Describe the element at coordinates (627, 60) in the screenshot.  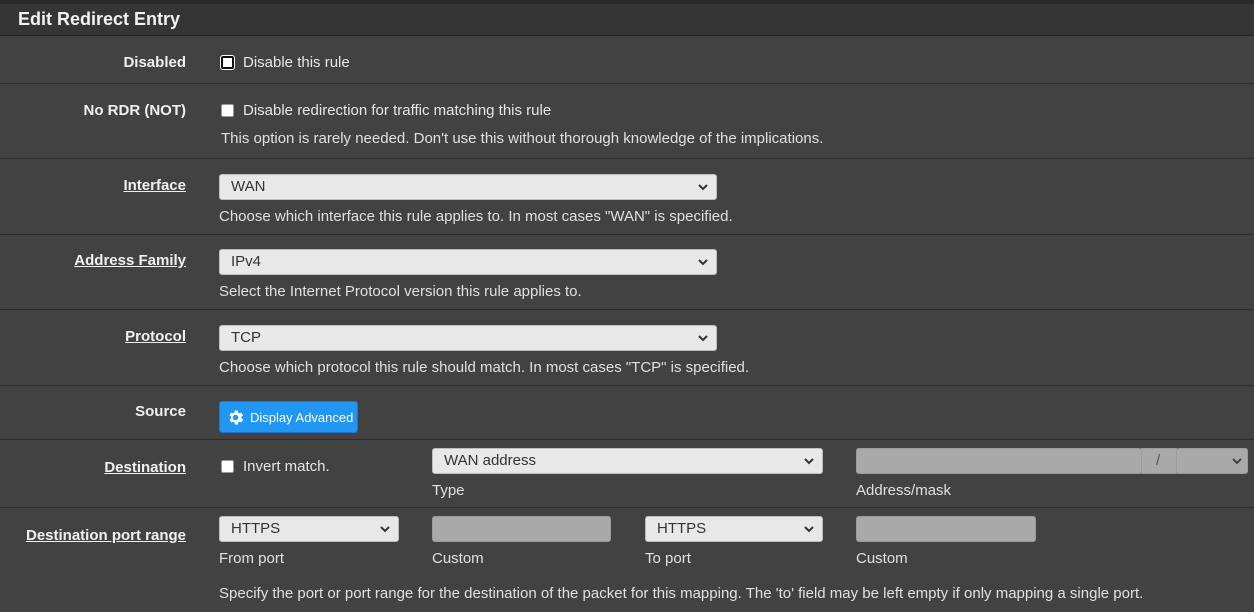
I see `row-disabled: Disabled Disable this rule` at that location.